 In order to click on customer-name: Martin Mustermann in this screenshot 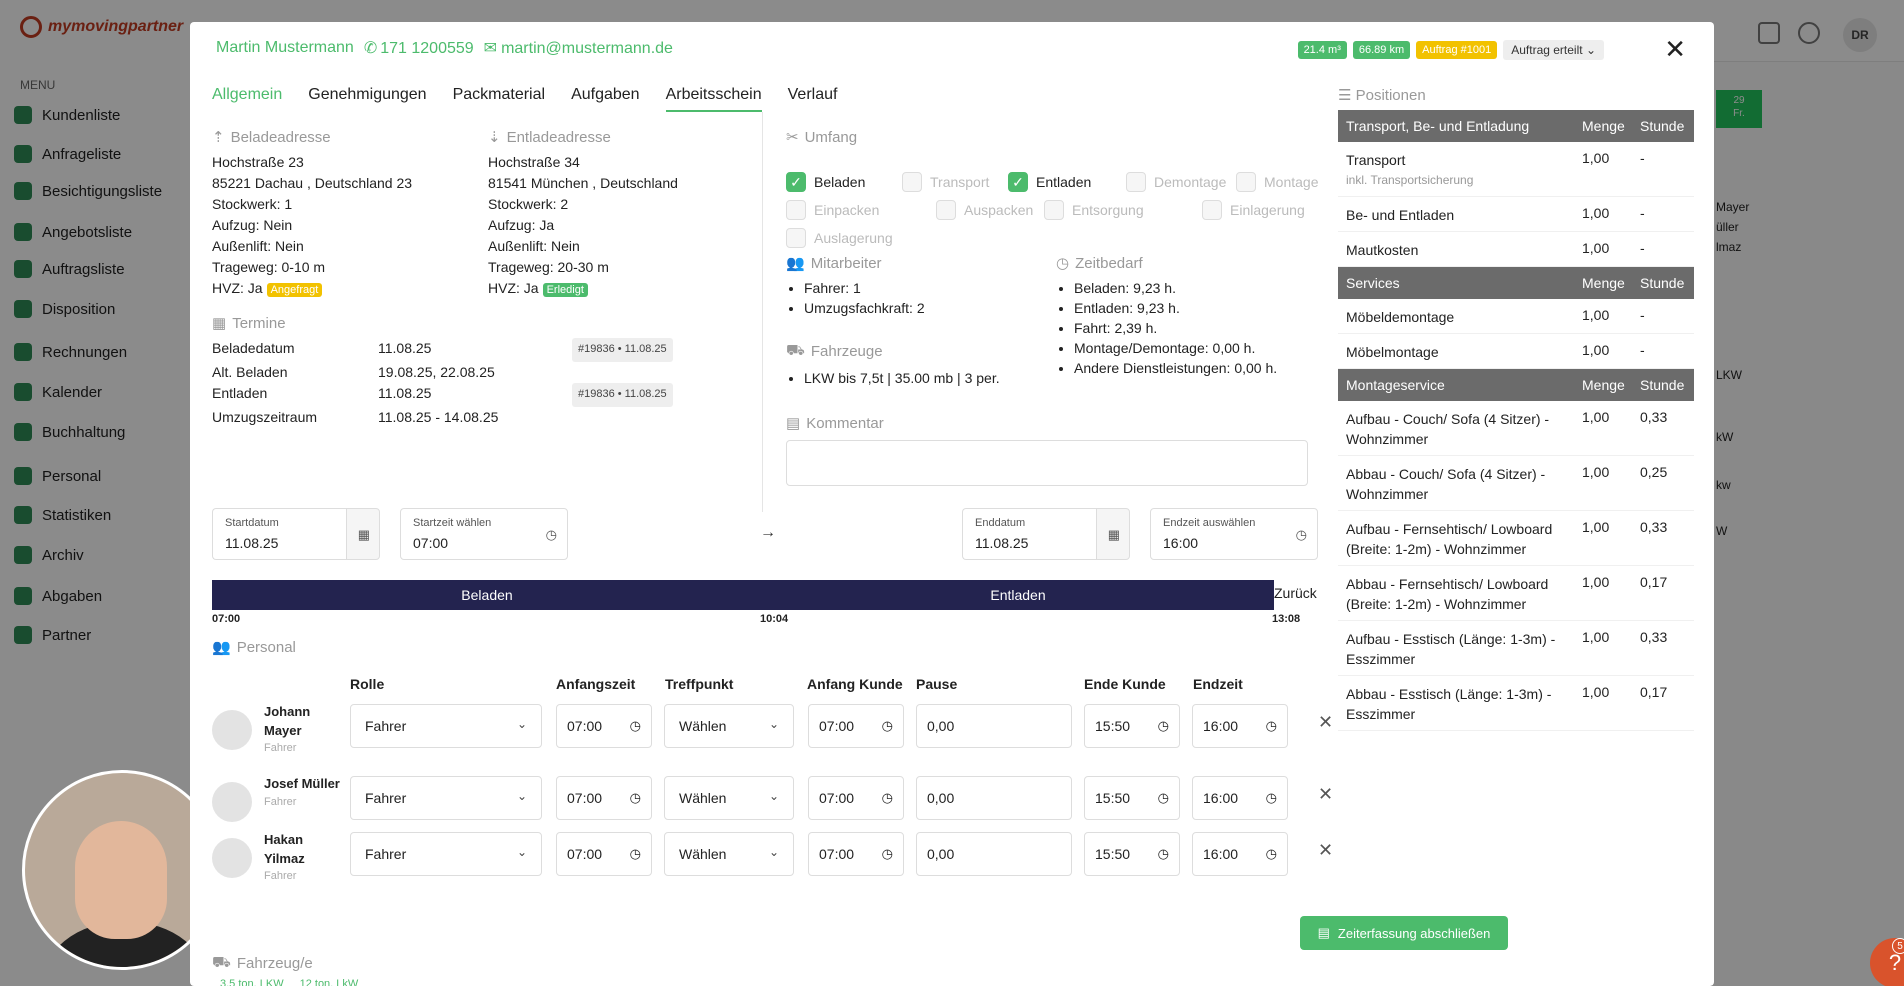, I will do `click(285, 48)`.